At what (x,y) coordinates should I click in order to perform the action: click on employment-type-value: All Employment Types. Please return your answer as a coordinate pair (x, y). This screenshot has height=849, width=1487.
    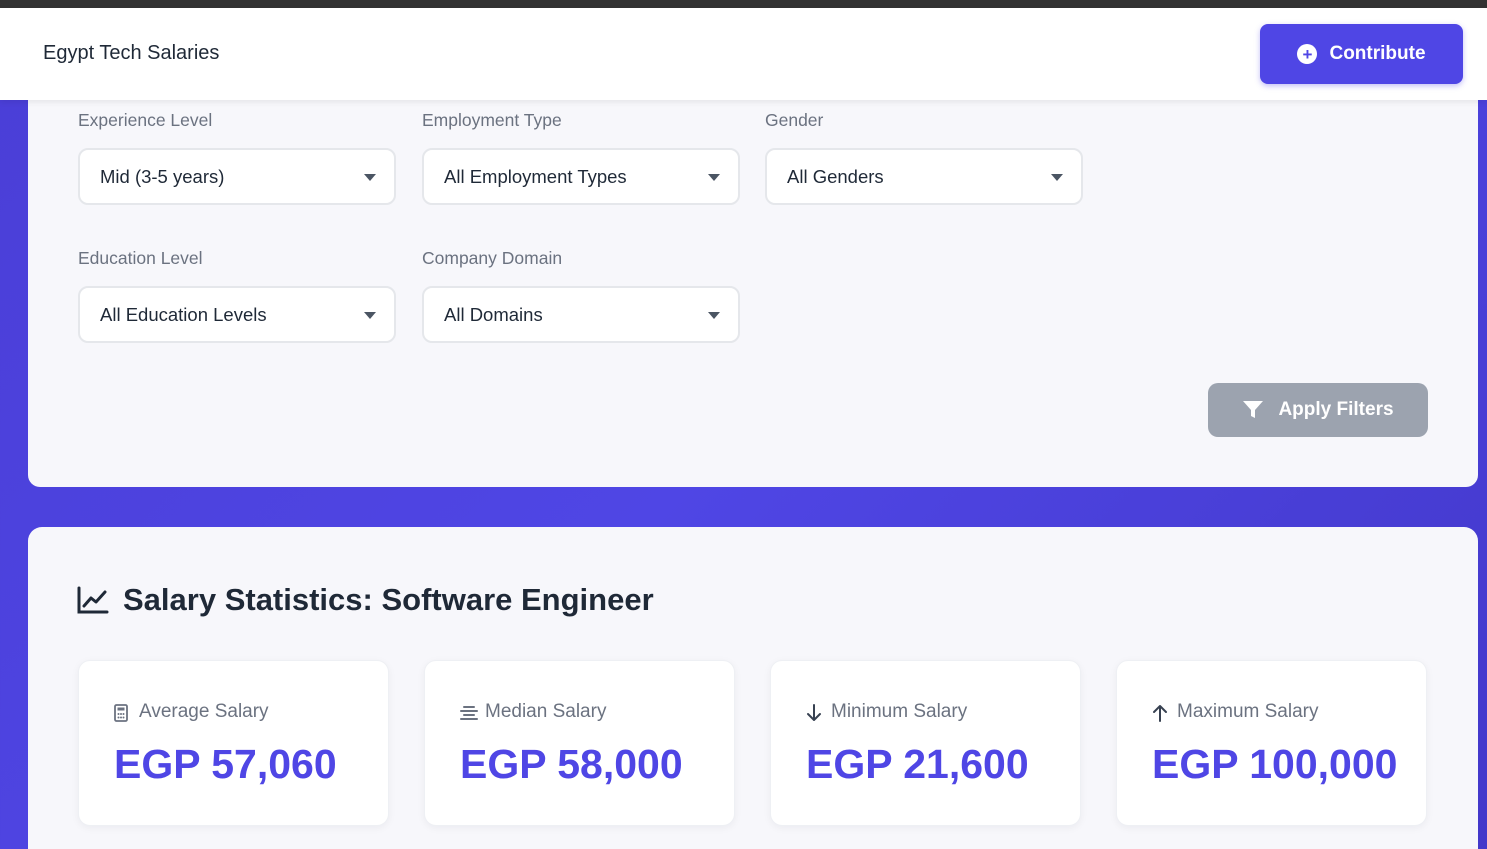
    Looking at the image, I should click on (535, 176).